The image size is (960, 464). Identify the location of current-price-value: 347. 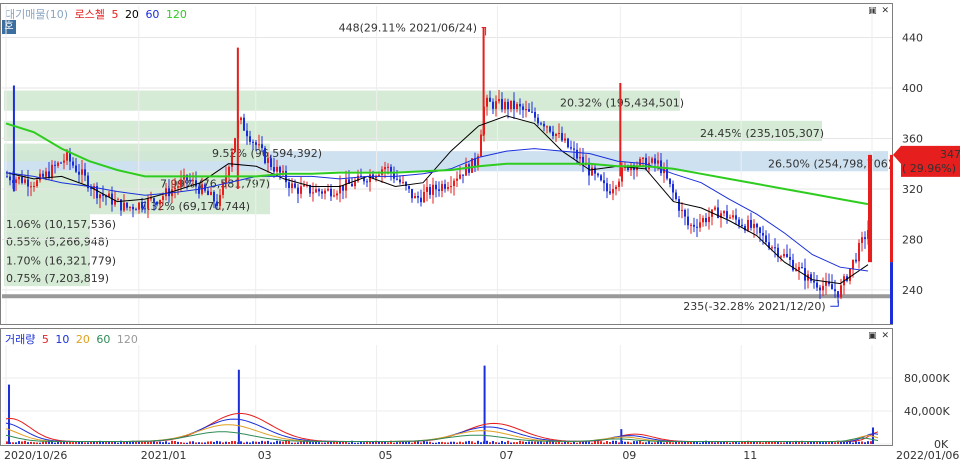
(950, 154).